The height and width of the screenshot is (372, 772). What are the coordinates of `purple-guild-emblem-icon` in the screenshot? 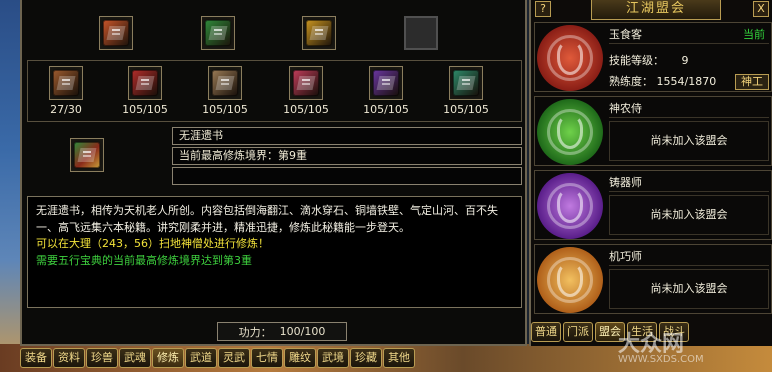 It's located at (570, 206).